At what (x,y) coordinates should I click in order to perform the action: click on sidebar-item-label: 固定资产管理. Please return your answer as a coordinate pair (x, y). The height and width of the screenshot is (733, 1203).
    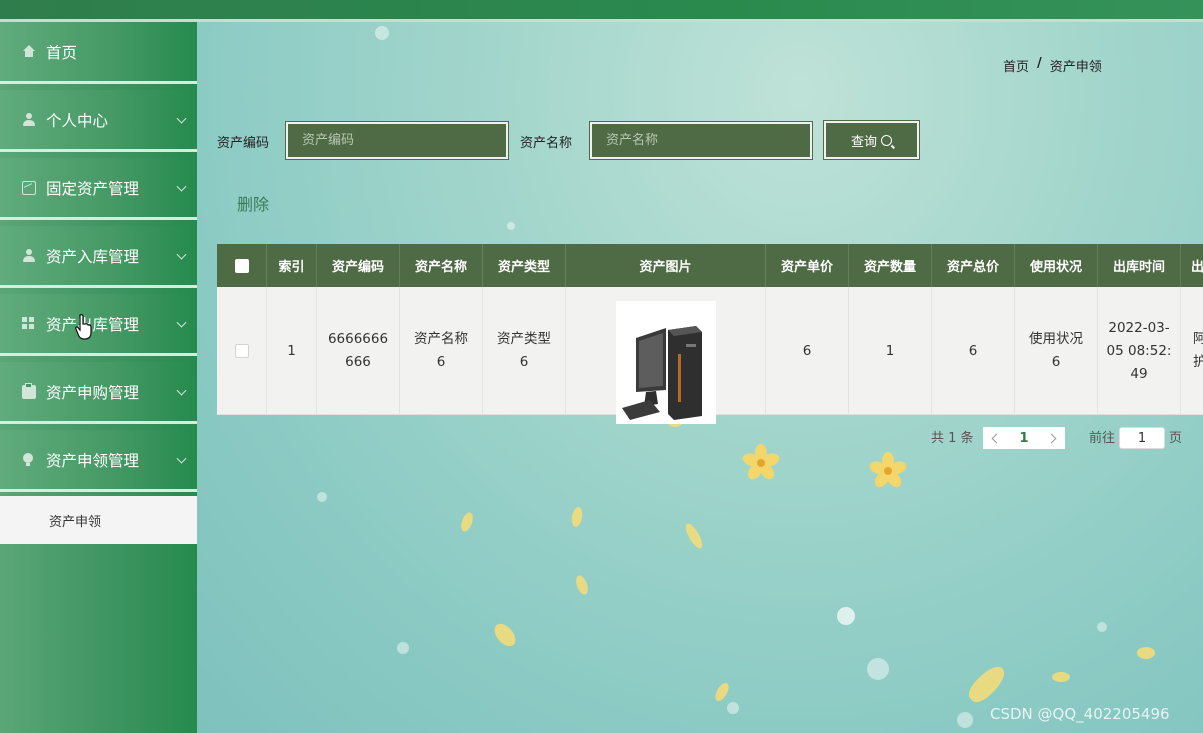
    Looking at the image, I should click on (93, 188).